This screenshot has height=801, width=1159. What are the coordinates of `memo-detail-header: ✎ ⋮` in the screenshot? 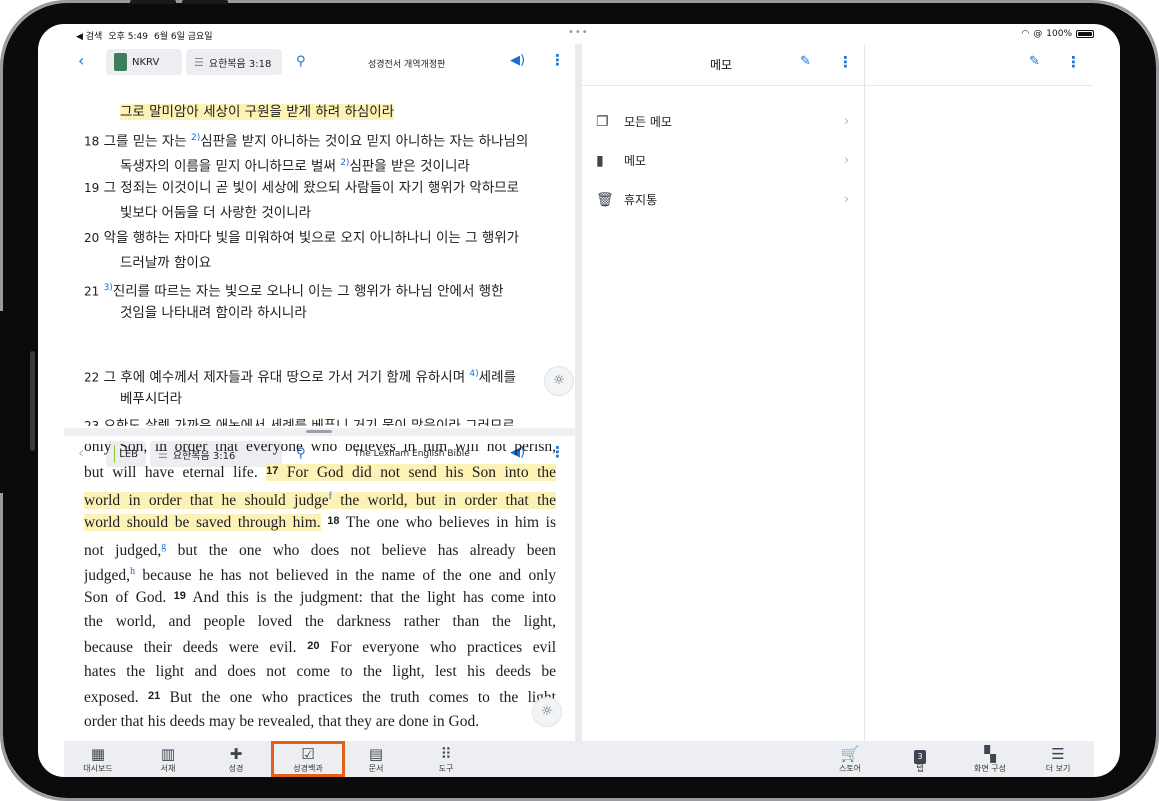 It's located at (979, 65).